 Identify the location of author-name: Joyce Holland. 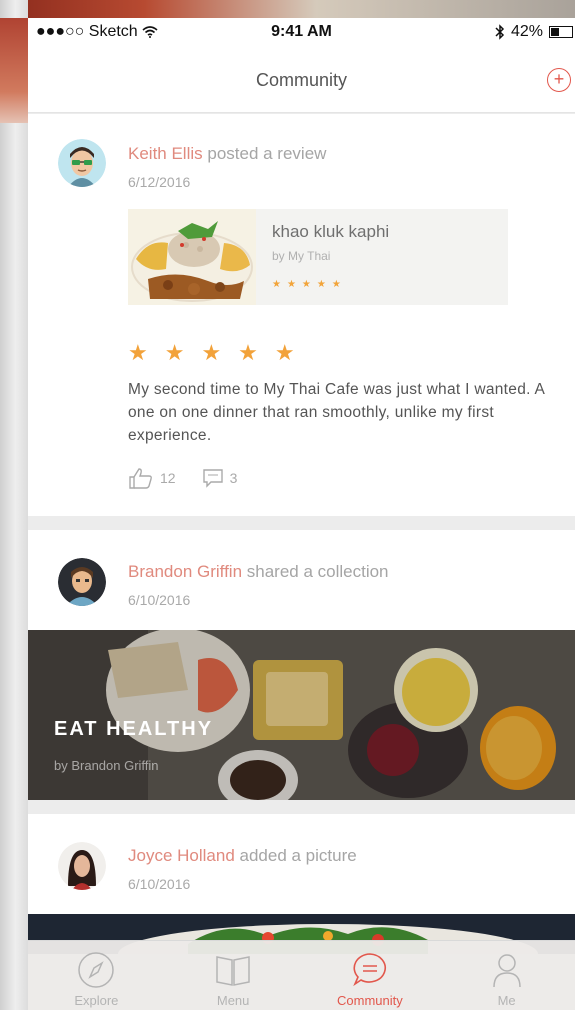
(181, 855).